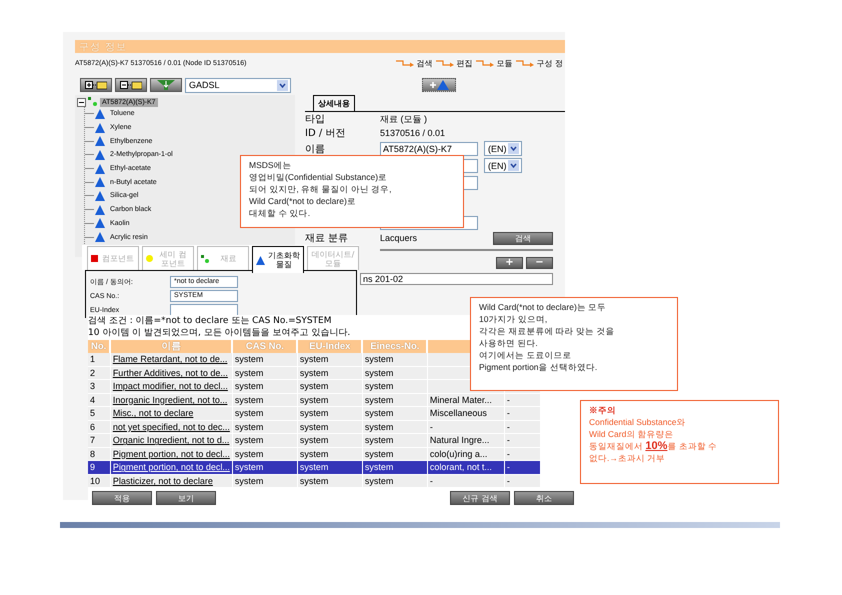  I want to click on callout-text: Wild Card(*not to declare)는 모두 10가지가 있으며, 각각은 재료분류에 따라 맞는 것을 사용하면 된다. 여기에서는 도료이므로 Pigment portion을 선택하였다., so click(546, 337).